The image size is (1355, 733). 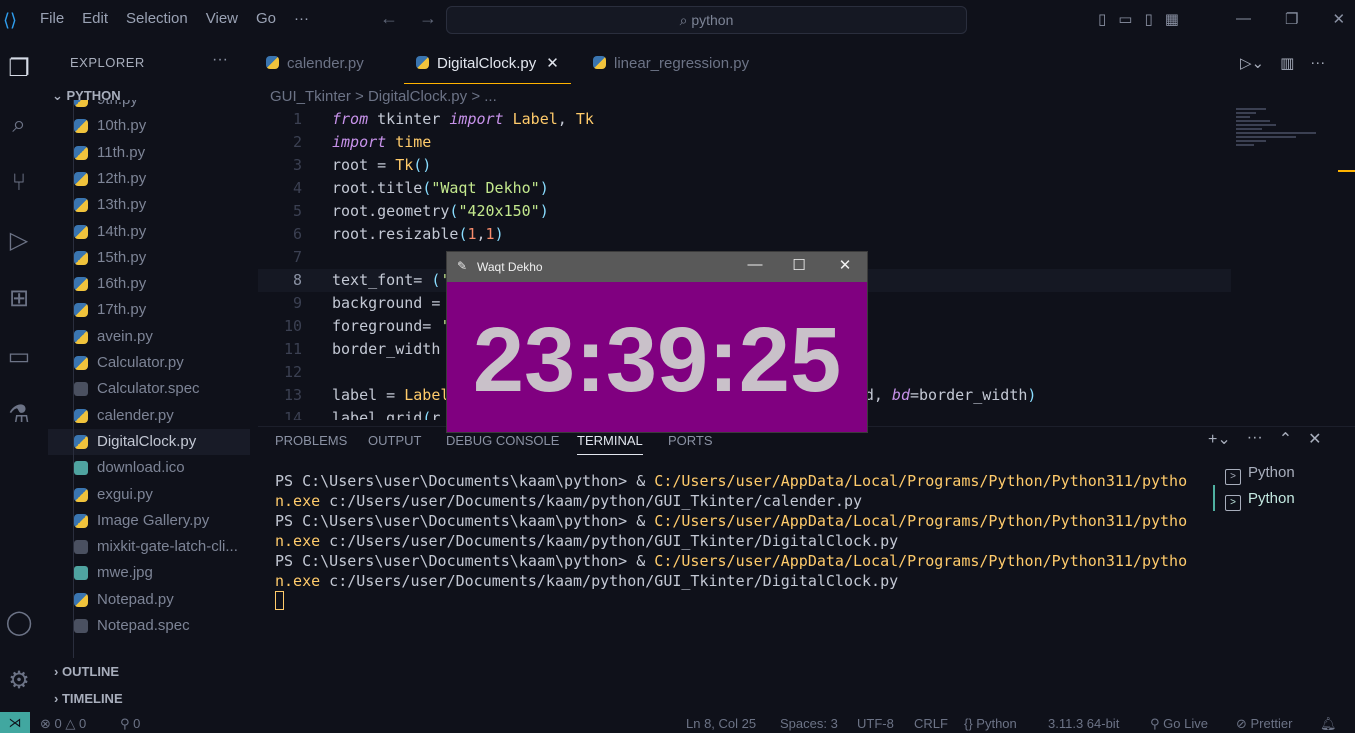 I want to click on tab-problems: PROBLEMS, so click(x=311, y=440).